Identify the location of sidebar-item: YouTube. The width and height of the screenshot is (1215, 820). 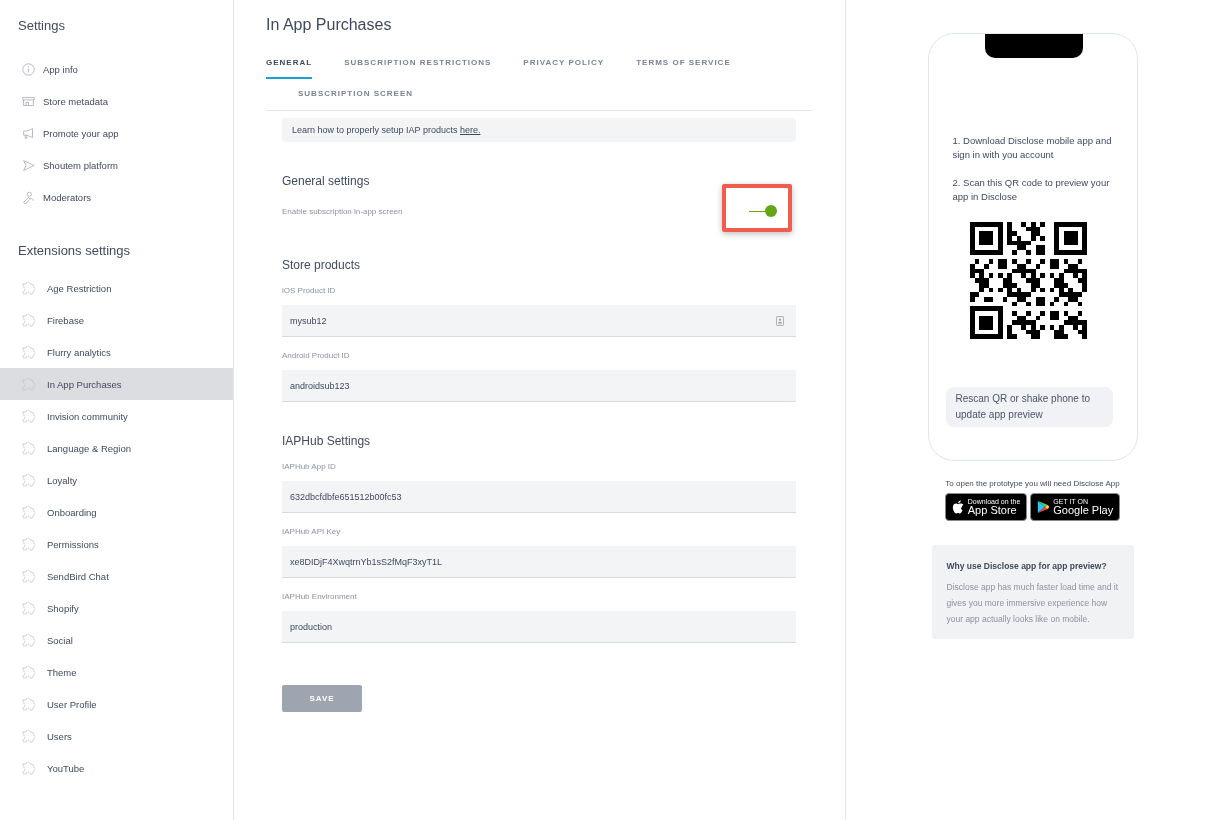
(116, 768).